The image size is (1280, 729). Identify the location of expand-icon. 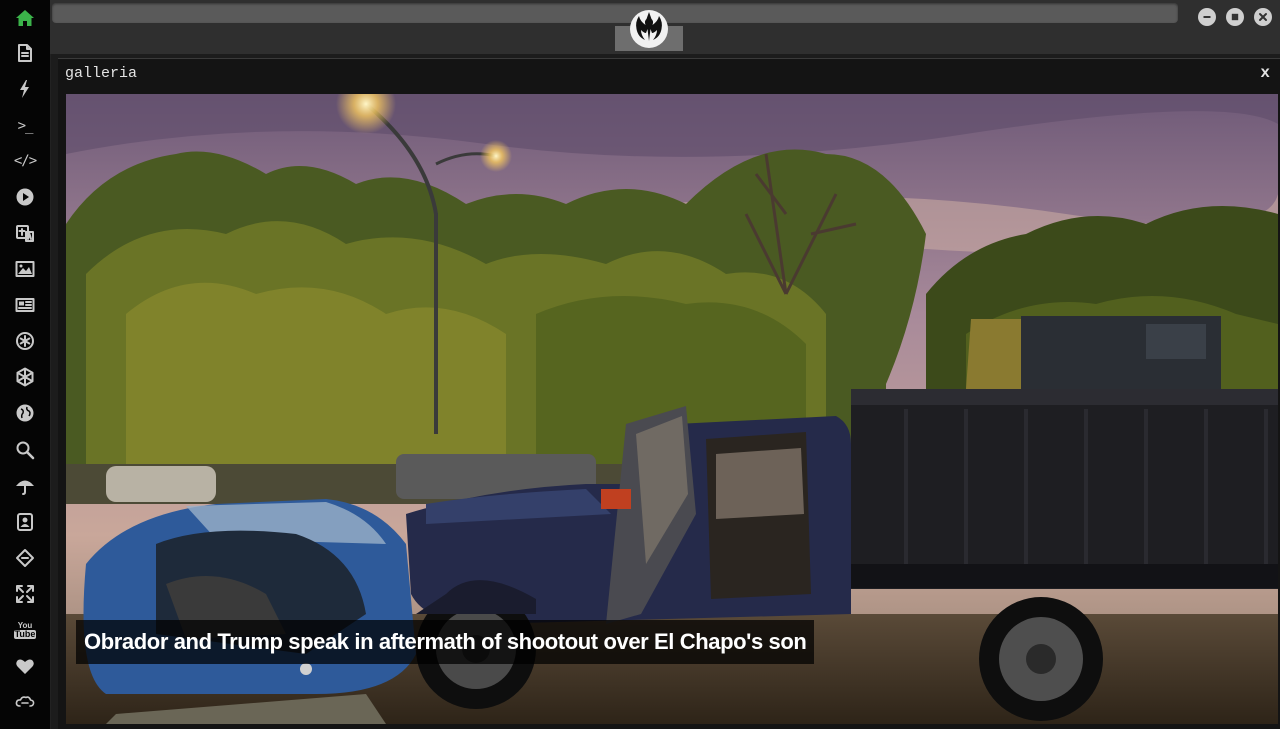
(25, 594).